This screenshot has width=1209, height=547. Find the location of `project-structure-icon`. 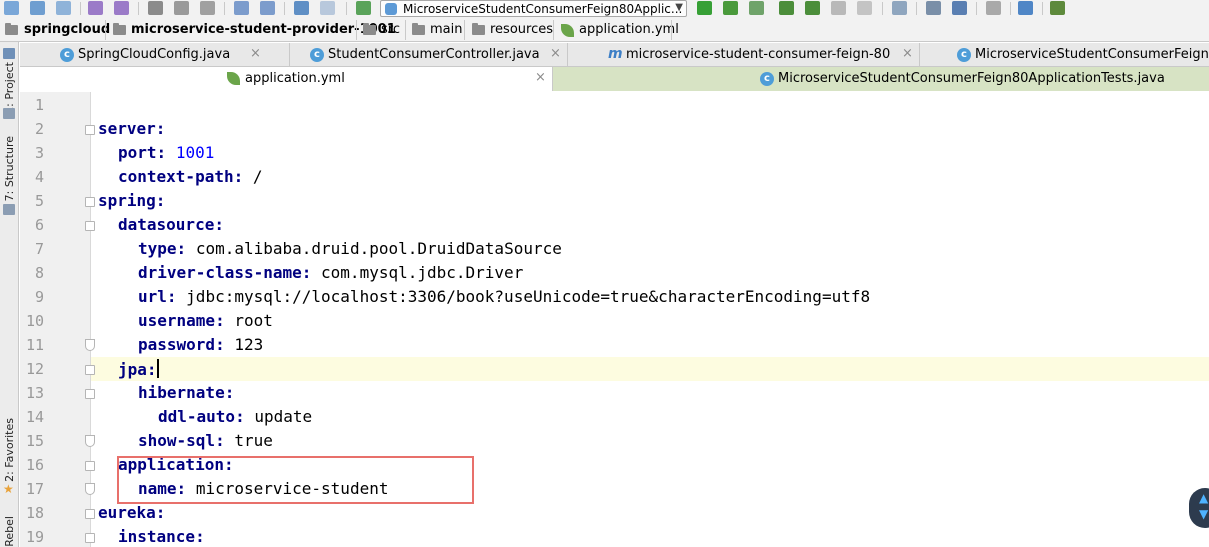

project-structure-icon is located at coordinates (959, 8).